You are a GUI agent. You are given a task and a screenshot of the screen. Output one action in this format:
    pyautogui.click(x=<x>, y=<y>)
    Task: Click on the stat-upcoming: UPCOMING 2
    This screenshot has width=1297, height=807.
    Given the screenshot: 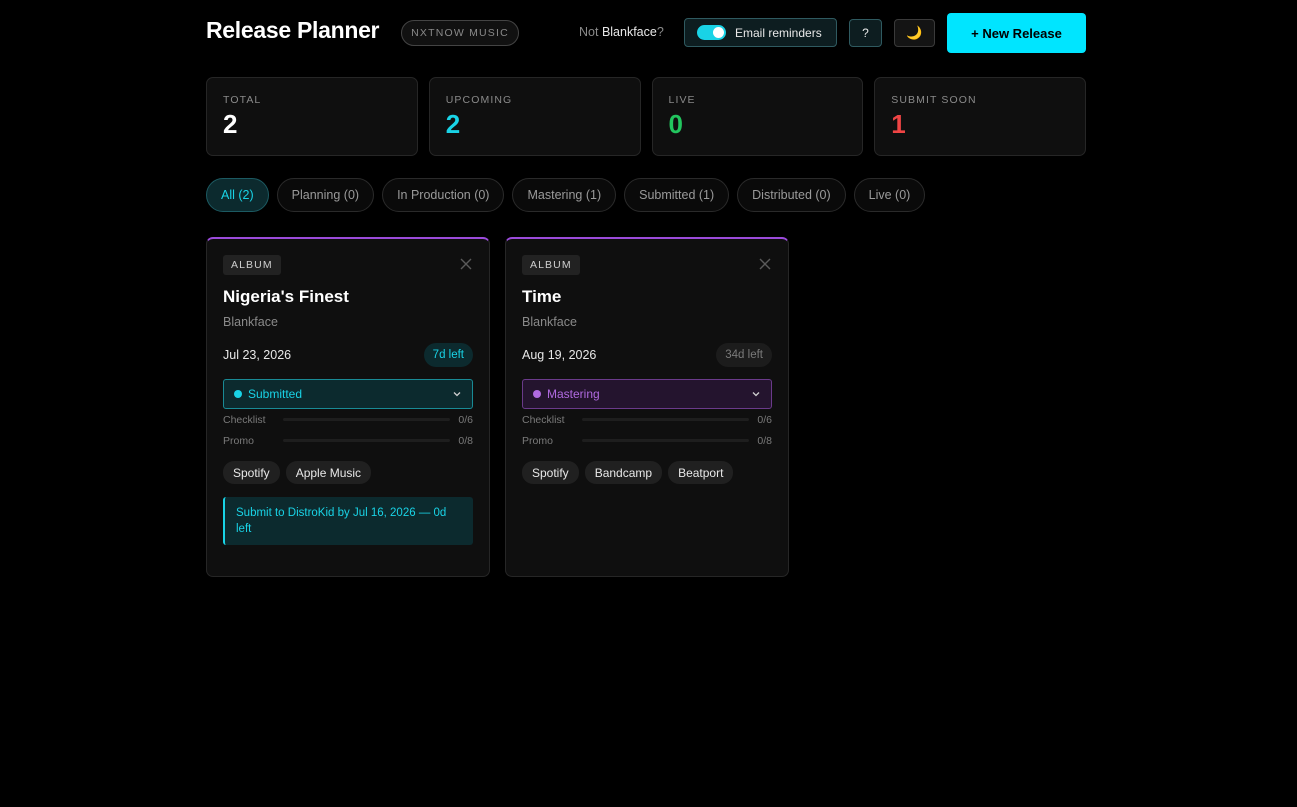 What is the action you would take?
    pyautogui.click(x=534, y=116)
    